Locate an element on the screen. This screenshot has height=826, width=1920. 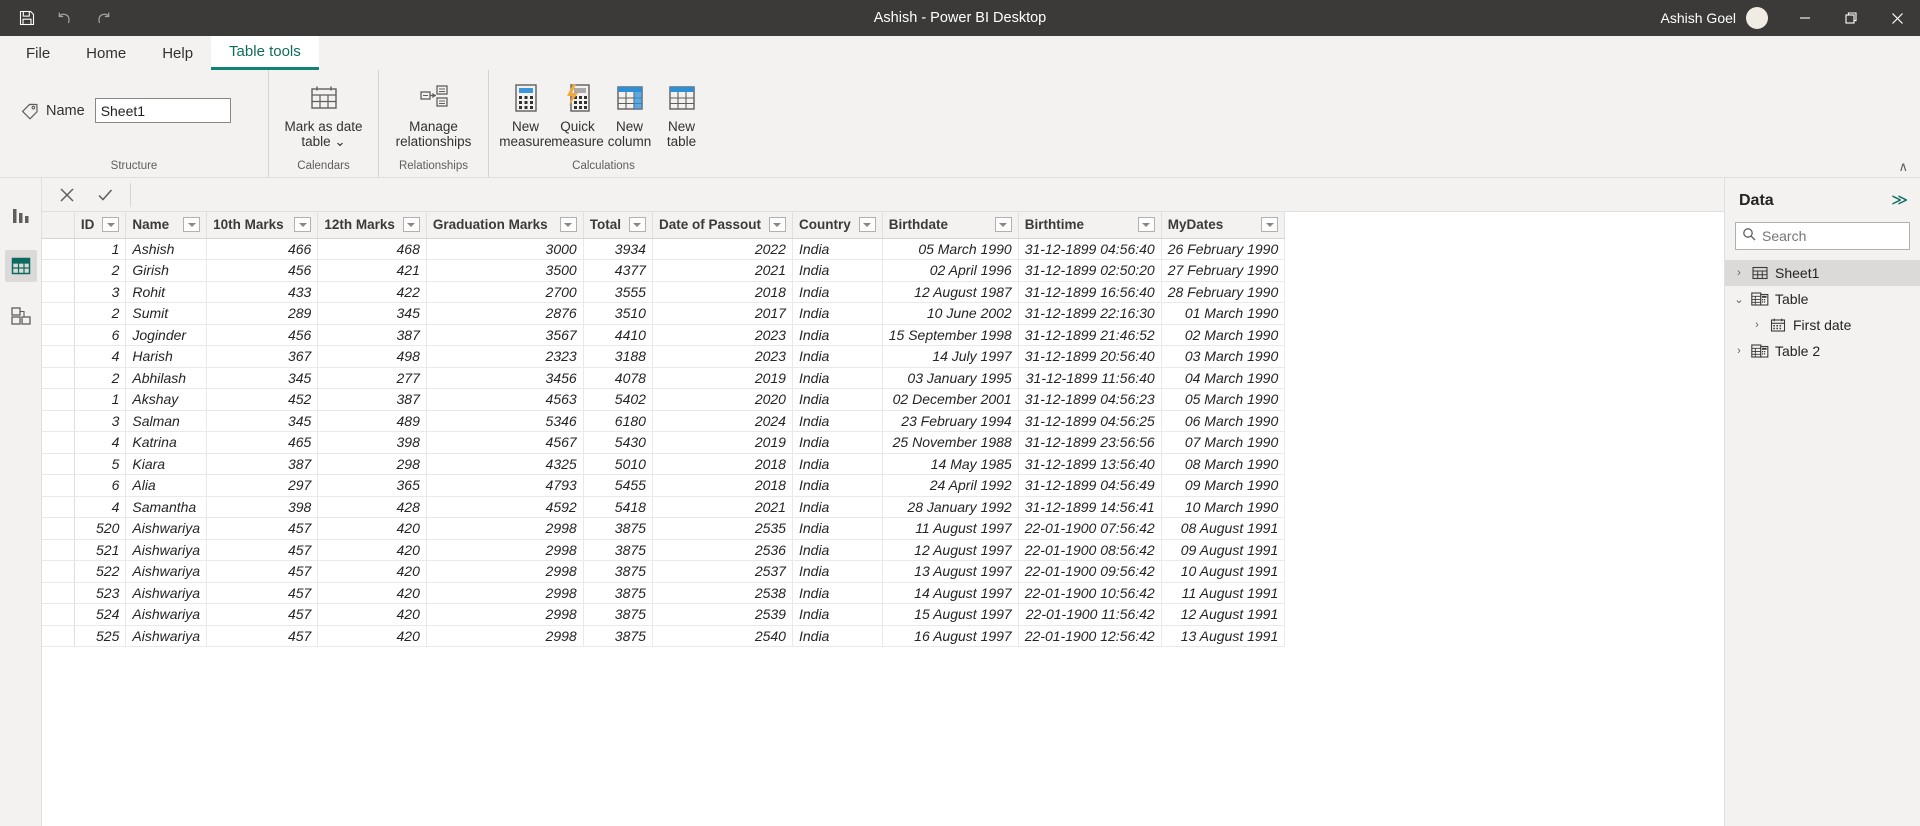
redo-button is located at coordinates (103, 18).